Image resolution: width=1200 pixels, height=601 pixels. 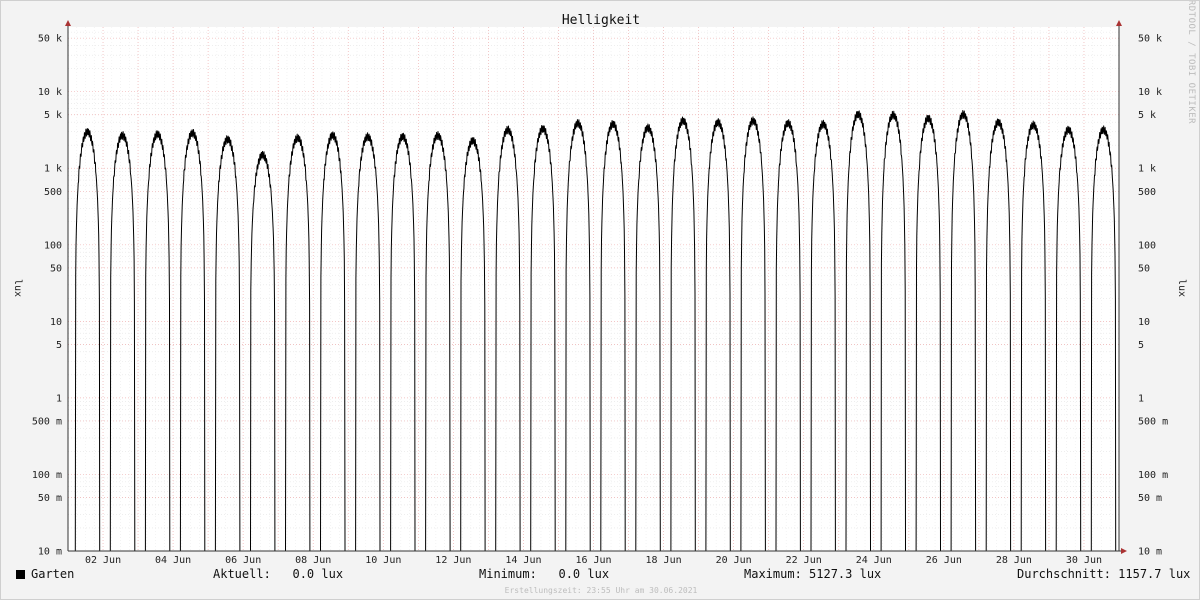 I want to click on legend-current: Aktuell: 0.0 lux, so click(x=278, y=574).